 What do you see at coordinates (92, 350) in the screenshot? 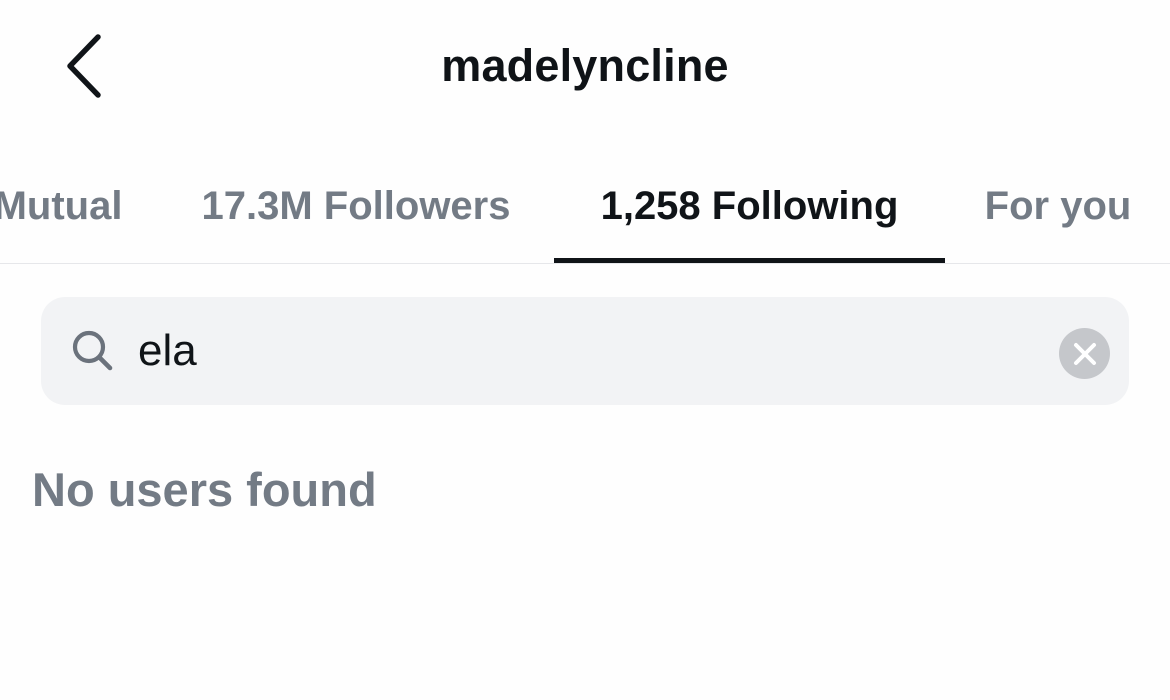
I see `search-icon` at bounding box center [92, 350].